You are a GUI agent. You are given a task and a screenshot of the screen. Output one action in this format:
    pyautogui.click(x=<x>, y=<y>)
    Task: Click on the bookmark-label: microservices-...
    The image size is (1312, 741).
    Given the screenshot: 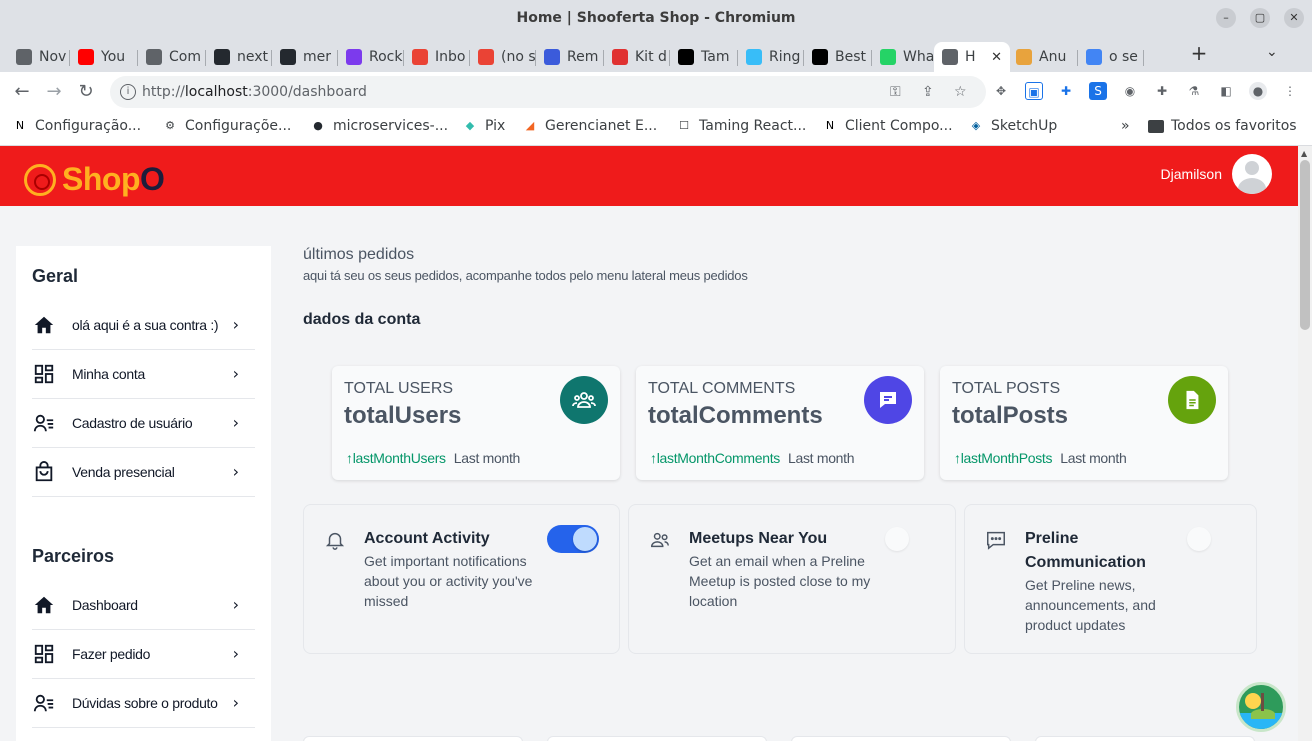 What is the action you would take?
    pyautogui.click(x=391, y=126)
    